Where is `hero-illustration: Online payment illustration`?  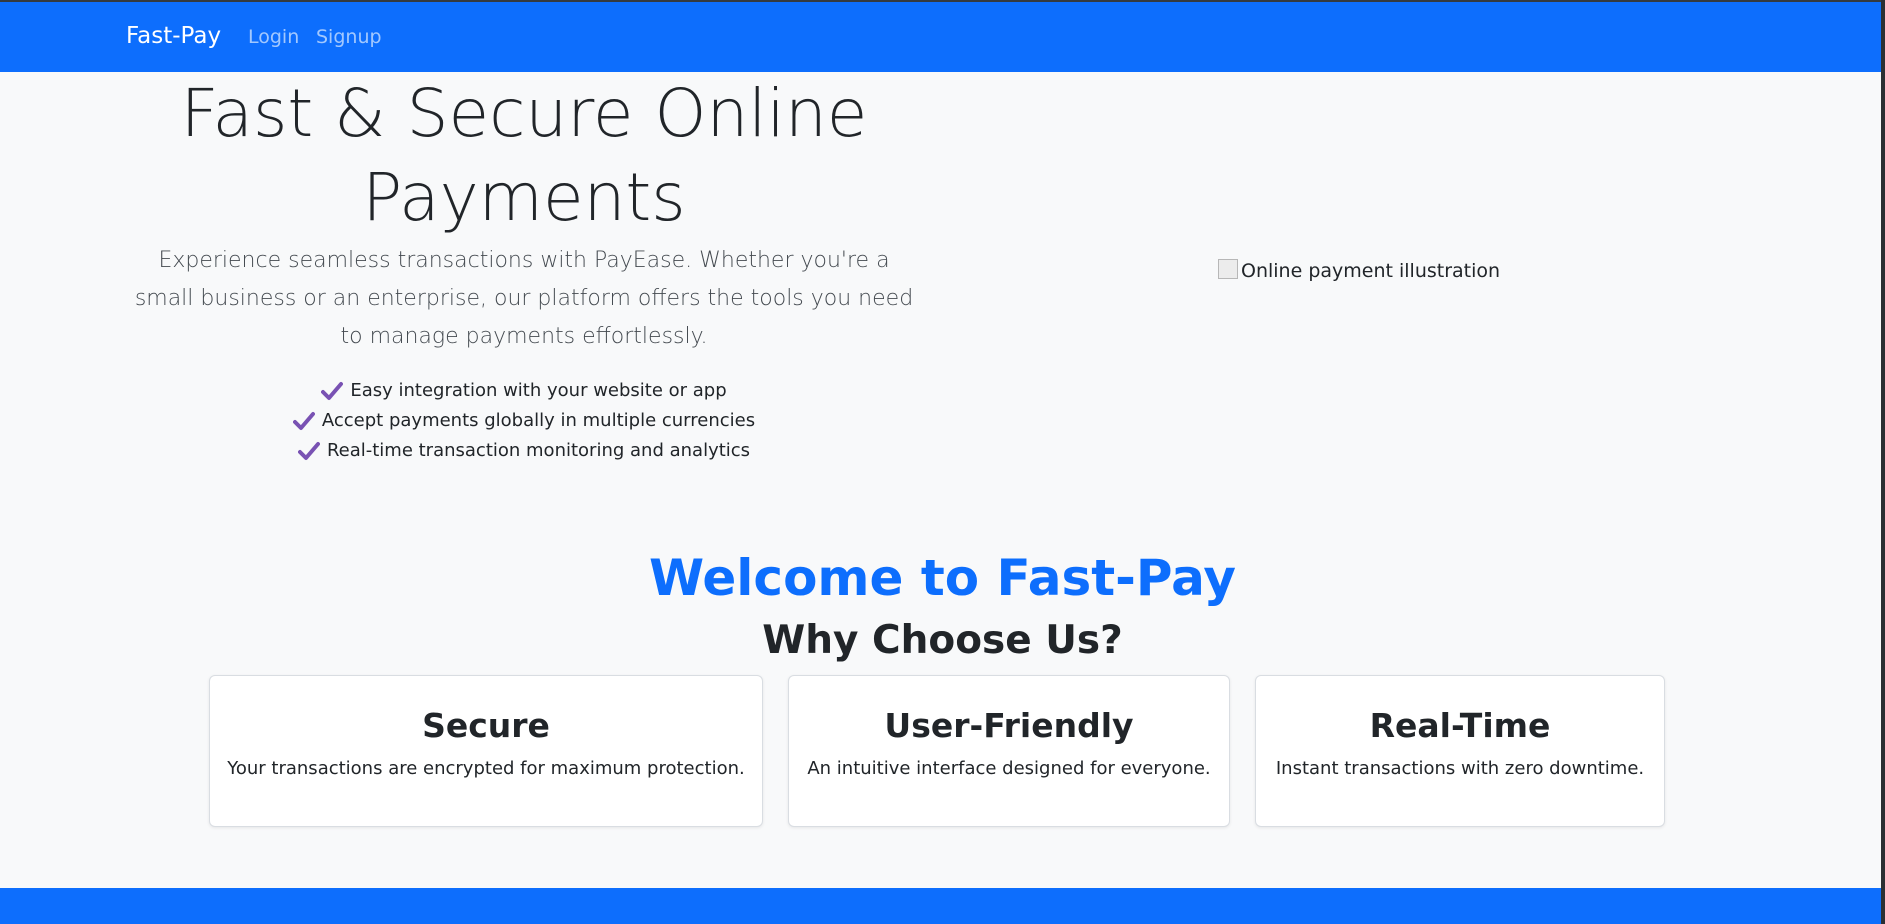 hero-illustration: Online payment illustration is located at coordinates (1359, 270).